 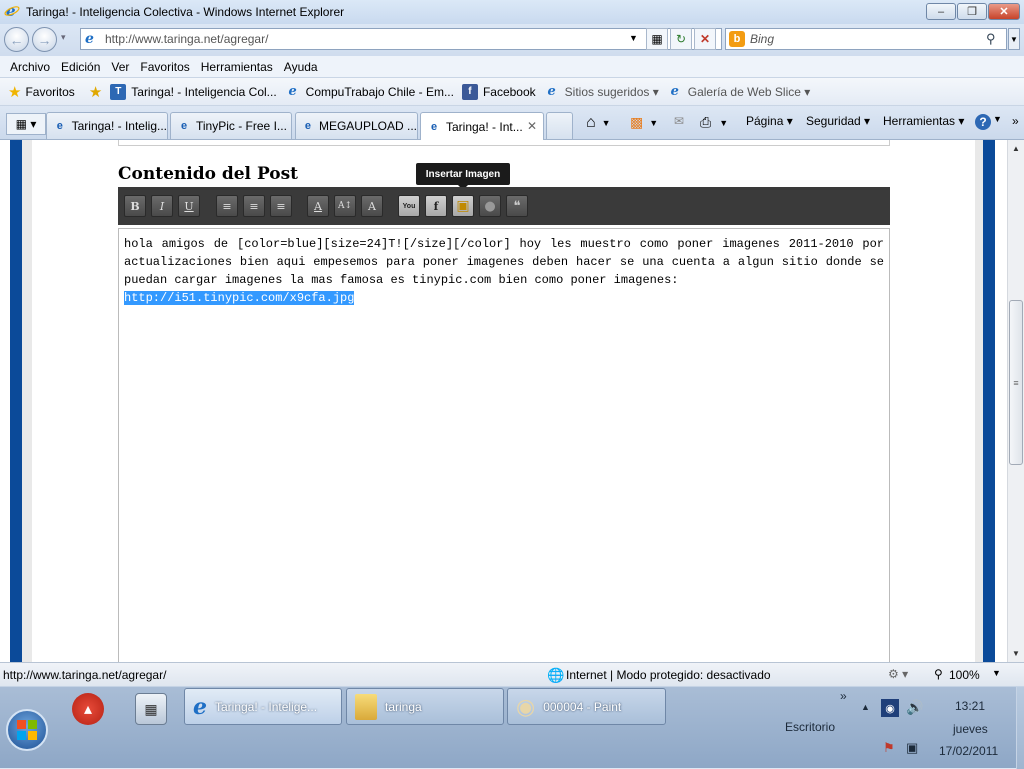 I want to click on network-icon: ◉, so click(x=890, y=708).